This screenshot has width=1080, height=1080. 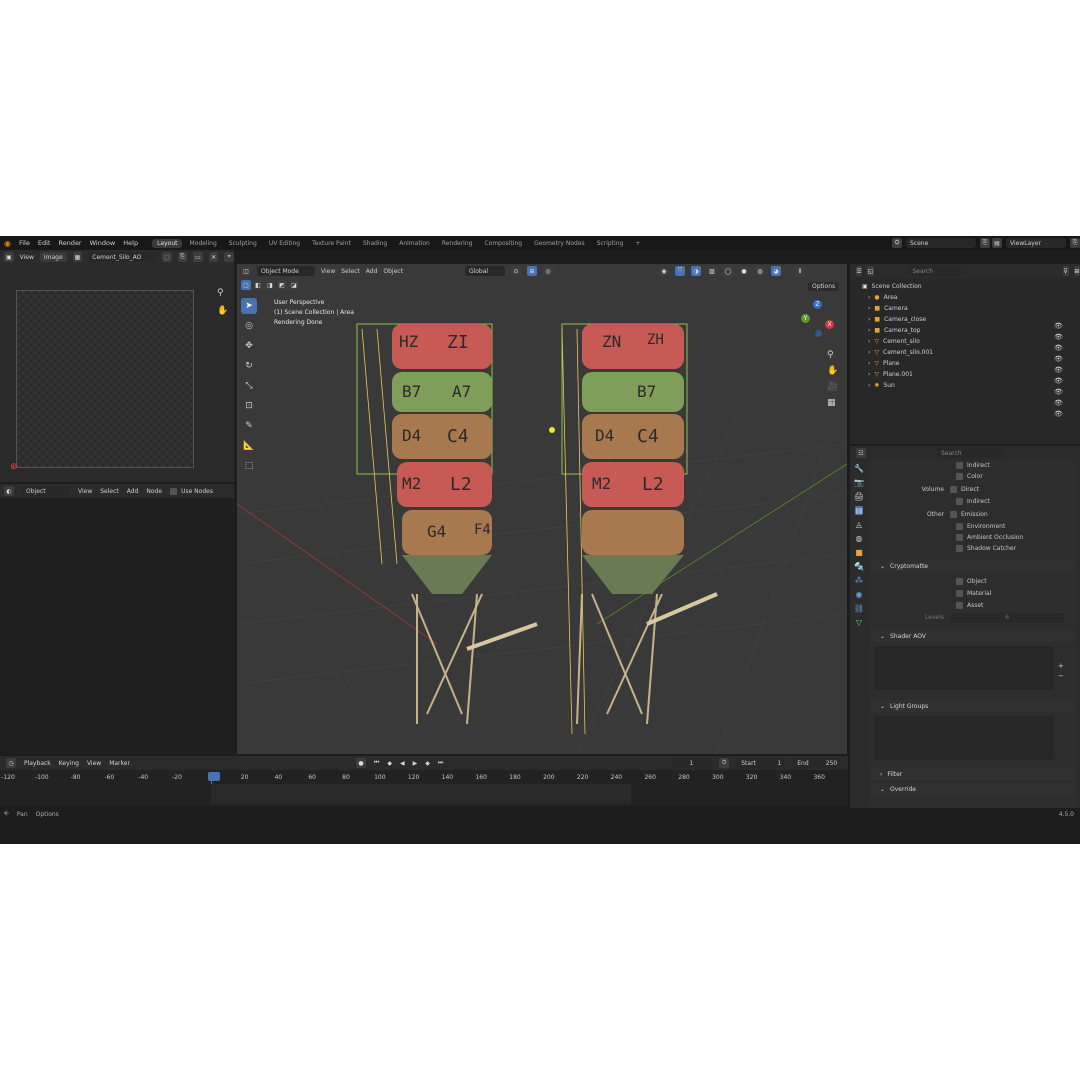 I want to click on zoom-icon: ⚲, so click(x=220, y=293).